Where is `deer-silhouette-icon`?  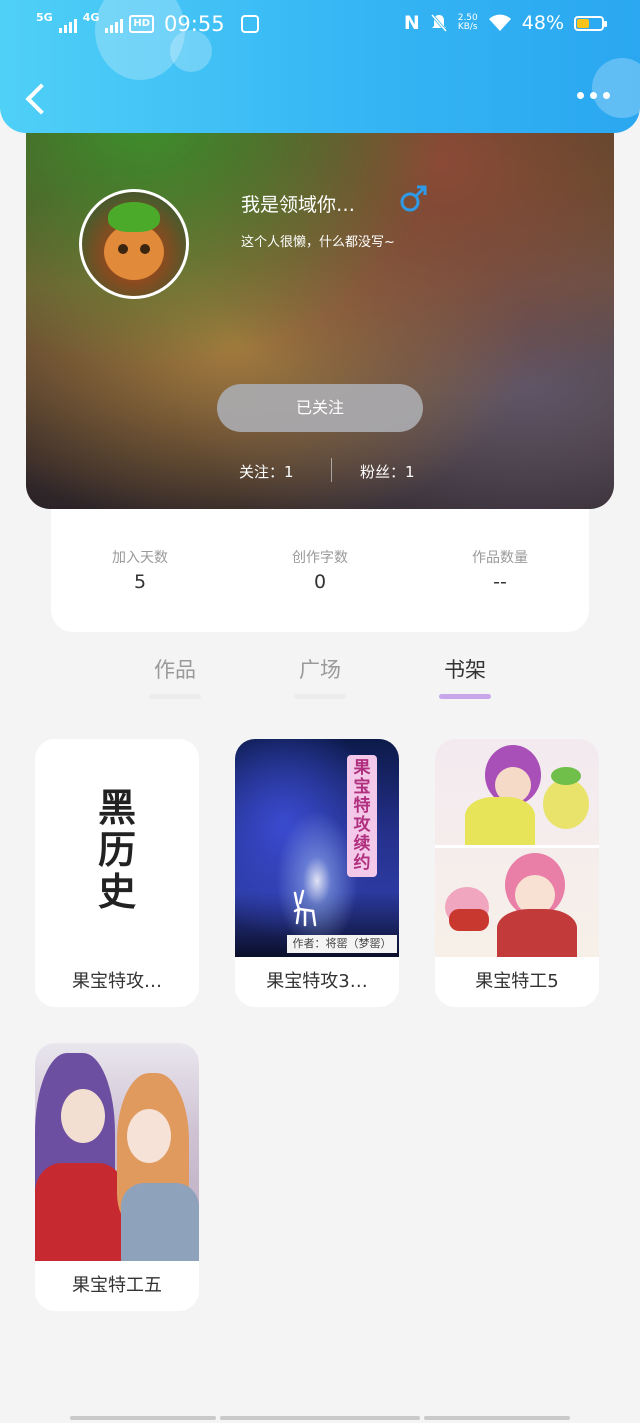 deer-silhouette-icon is located at coordinates (305, 908).